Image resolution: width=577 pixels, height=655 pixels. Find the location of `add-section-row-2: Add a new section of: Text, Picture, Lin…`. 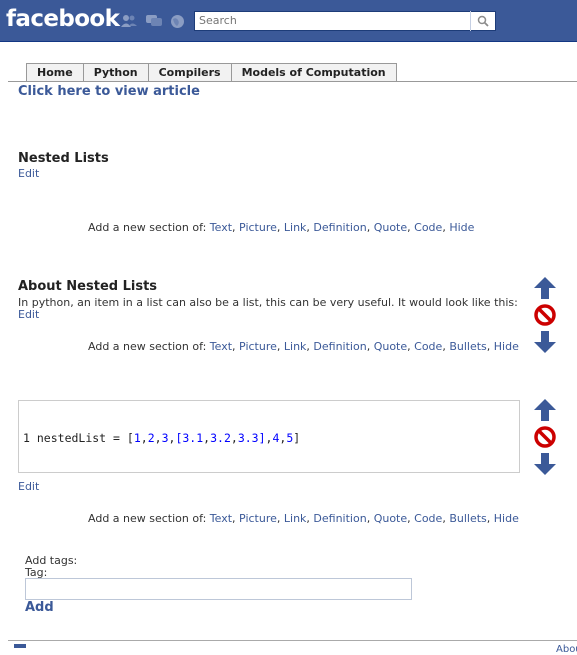

add-section-row-2: Add a new section of: Text, Picture, Lin… is located at coordinates (303, 346).